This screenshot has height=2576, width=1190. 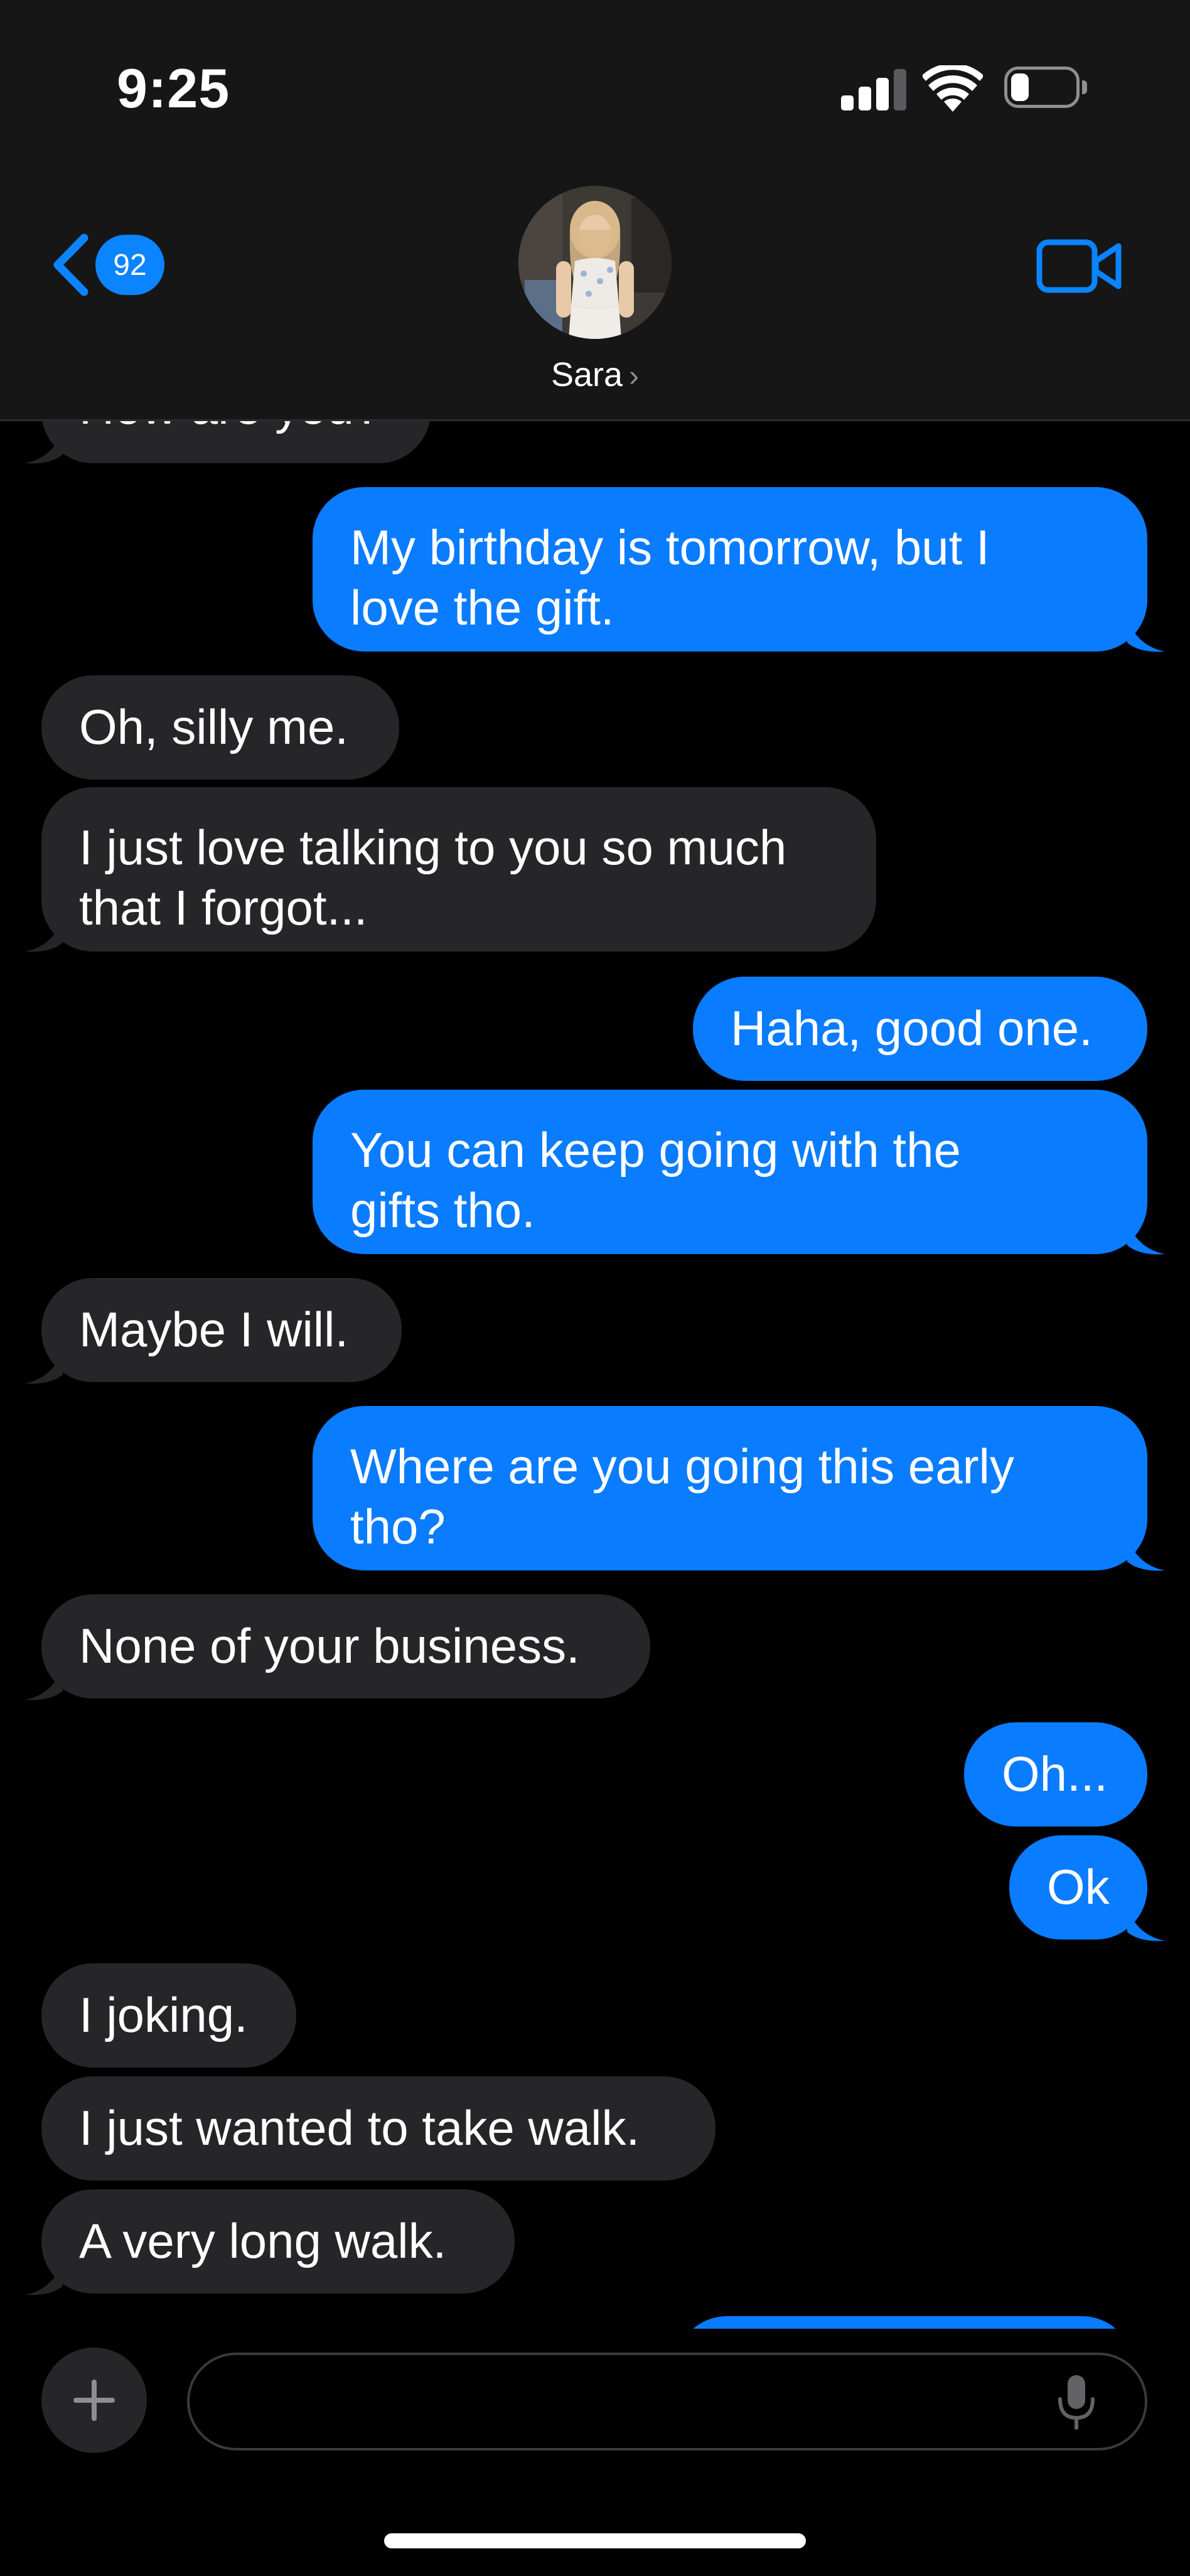 What do you see at coordinates (1076, 2402) in the screenshot?
I see `microphone-icon` at bounding box center [1076, 2402].